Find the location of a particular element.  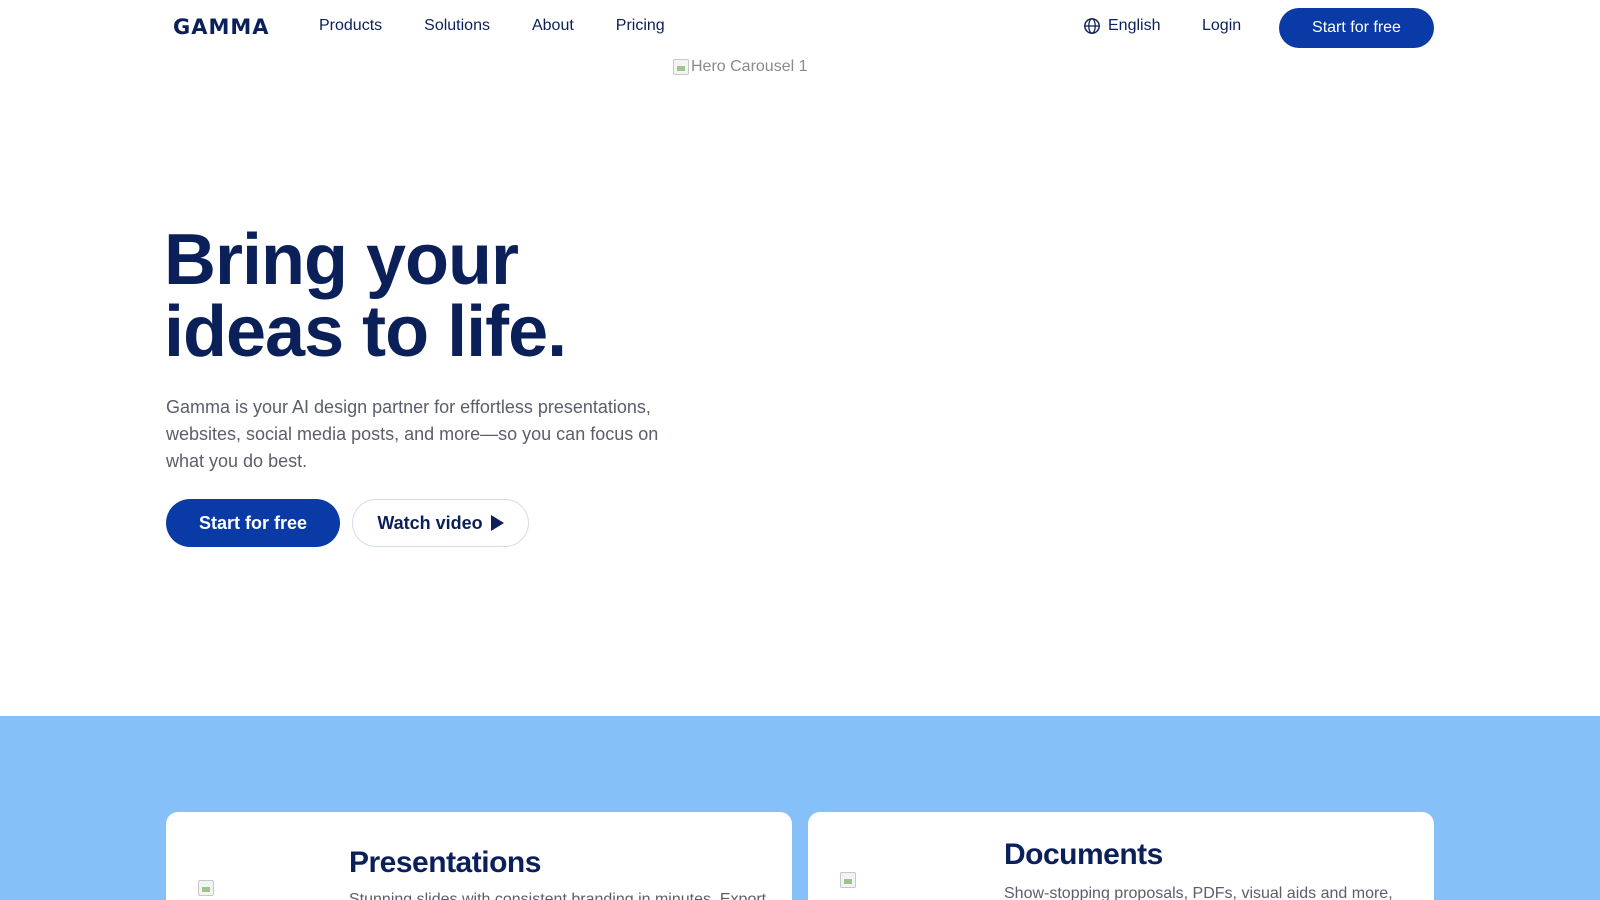

hero-title: Bring your ideas to life. is located at coordinates (365, 296).